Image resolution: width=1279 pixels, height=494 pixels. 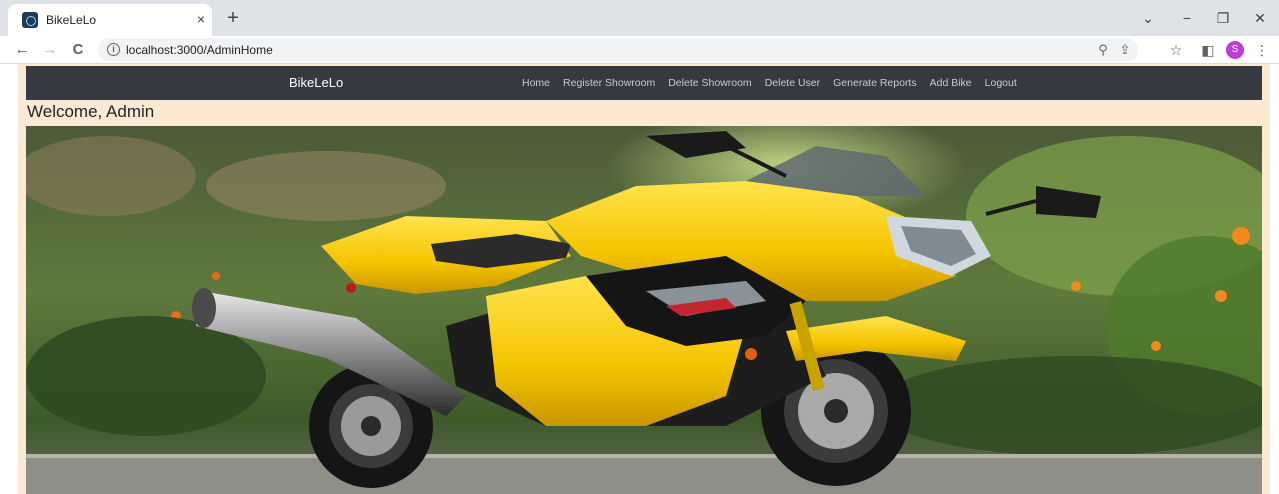 I want to click on nav-link-logout: Logout, so click(x=1001, y=83).